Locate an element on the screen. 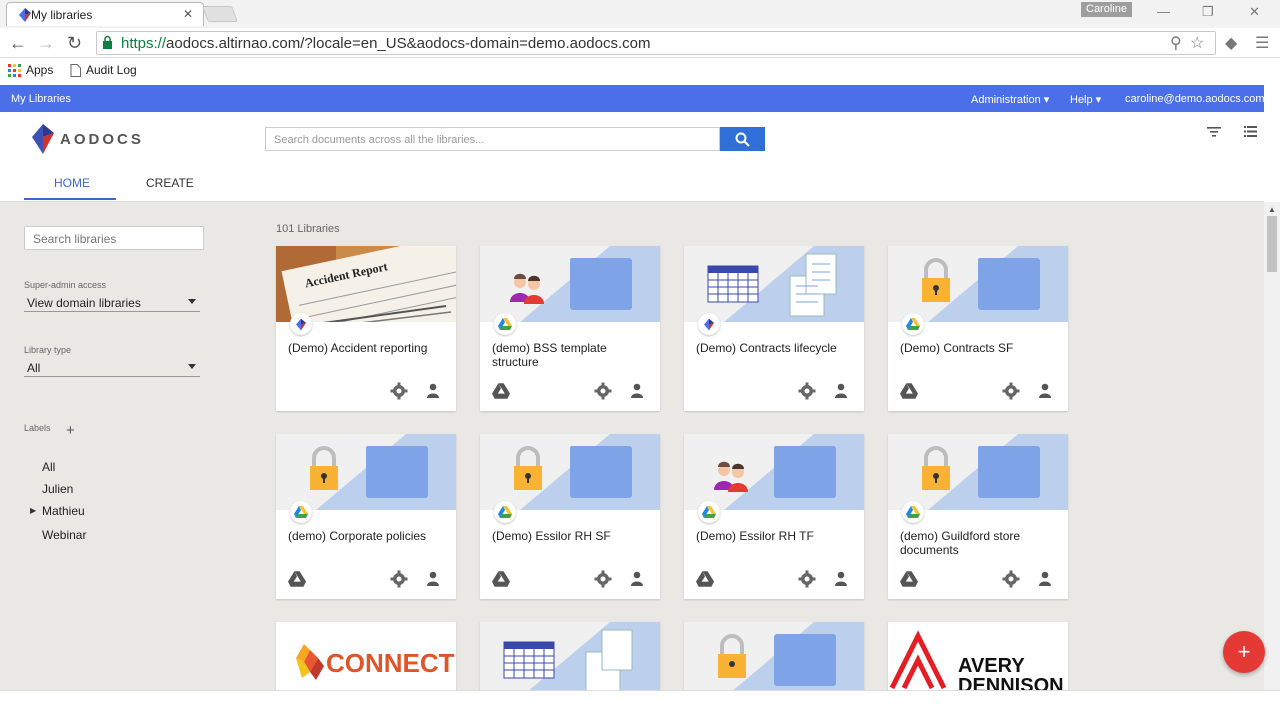 The height and width of the screenshot is (720, 1280). minimize-icon: — is located at coordinates (1163, 11).